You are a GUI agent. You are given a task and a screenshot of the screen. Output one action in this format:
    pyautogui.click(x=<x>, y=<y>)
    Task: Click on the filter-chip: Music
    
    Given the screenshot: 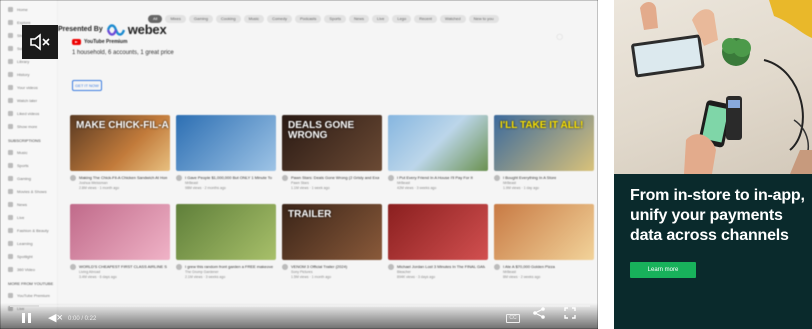 What is the action you would take?
    pyautogui.click(x=254, y=19)
    